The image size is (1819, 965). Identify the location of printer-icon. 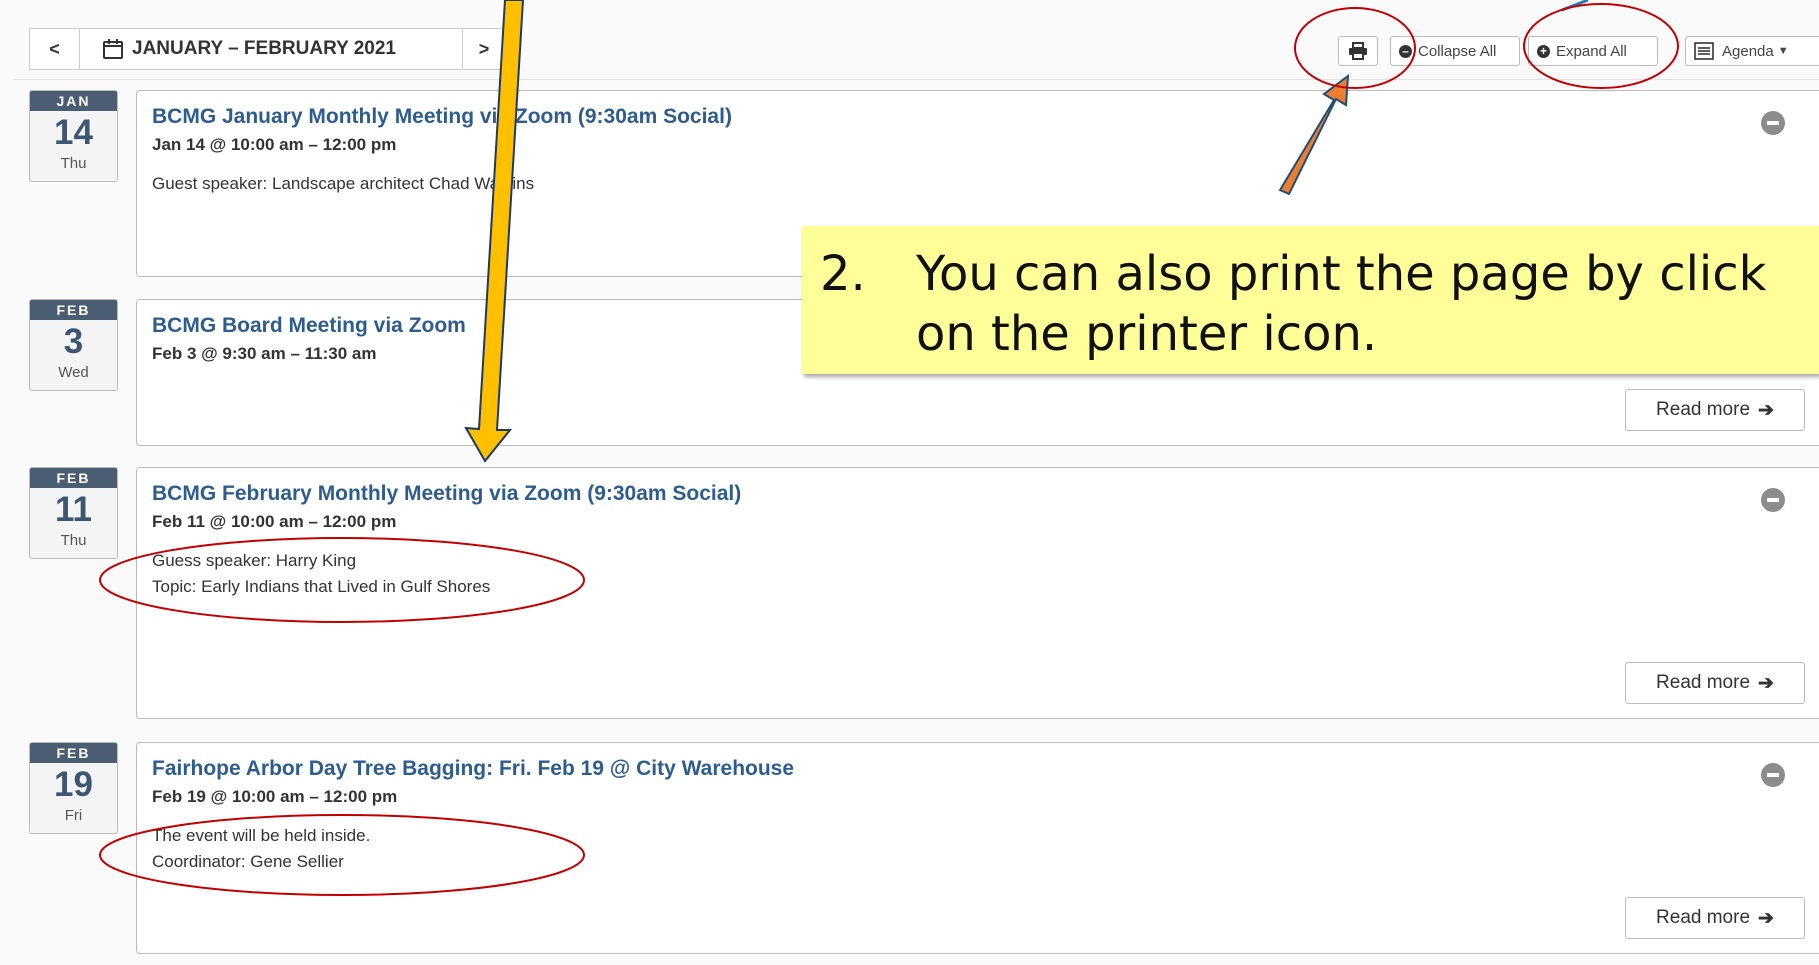
(1358, 51).